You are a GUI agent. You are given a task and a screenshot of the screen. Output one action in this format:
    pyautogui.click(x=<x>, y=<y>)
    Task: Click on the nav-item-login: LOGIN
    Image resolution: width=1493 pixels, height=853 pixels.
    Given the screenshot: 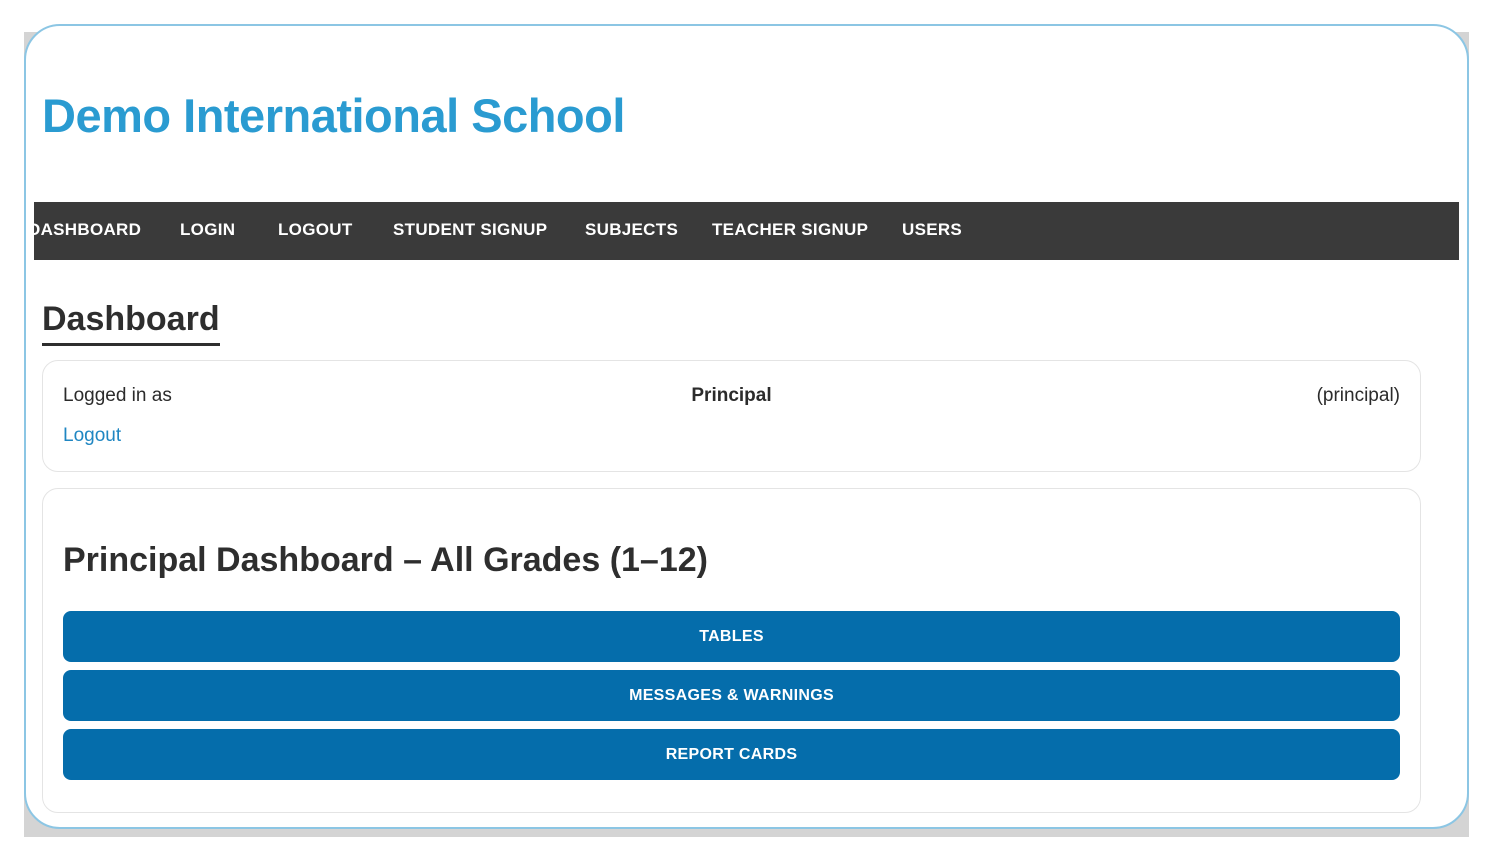 What is the action you would take?
    pyautogui.click(x=207, y=231)
    